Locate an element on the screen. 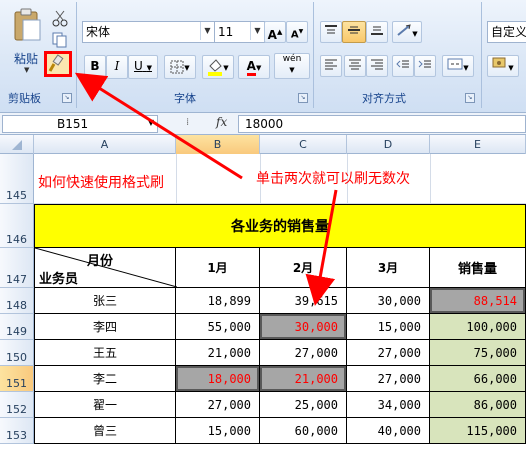 This screenshot has width=526, height=451. merge-center-button: ▼ is located at coordinates (458, 66).